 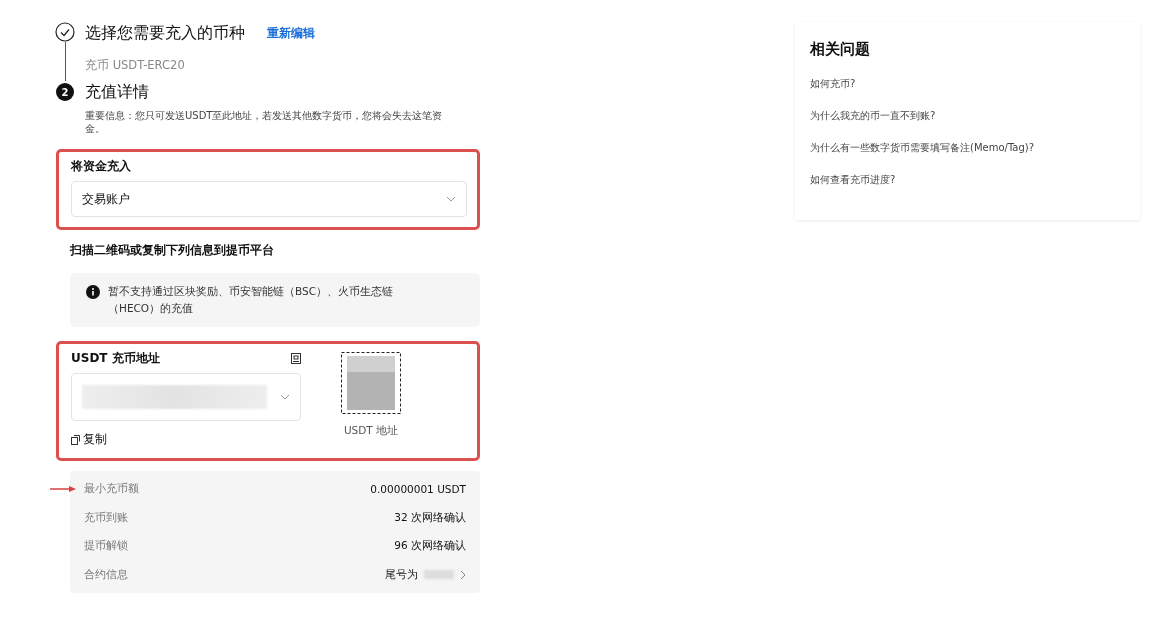 I want to click on account-dropdown: 交易账户, so click(x=269, y=199).